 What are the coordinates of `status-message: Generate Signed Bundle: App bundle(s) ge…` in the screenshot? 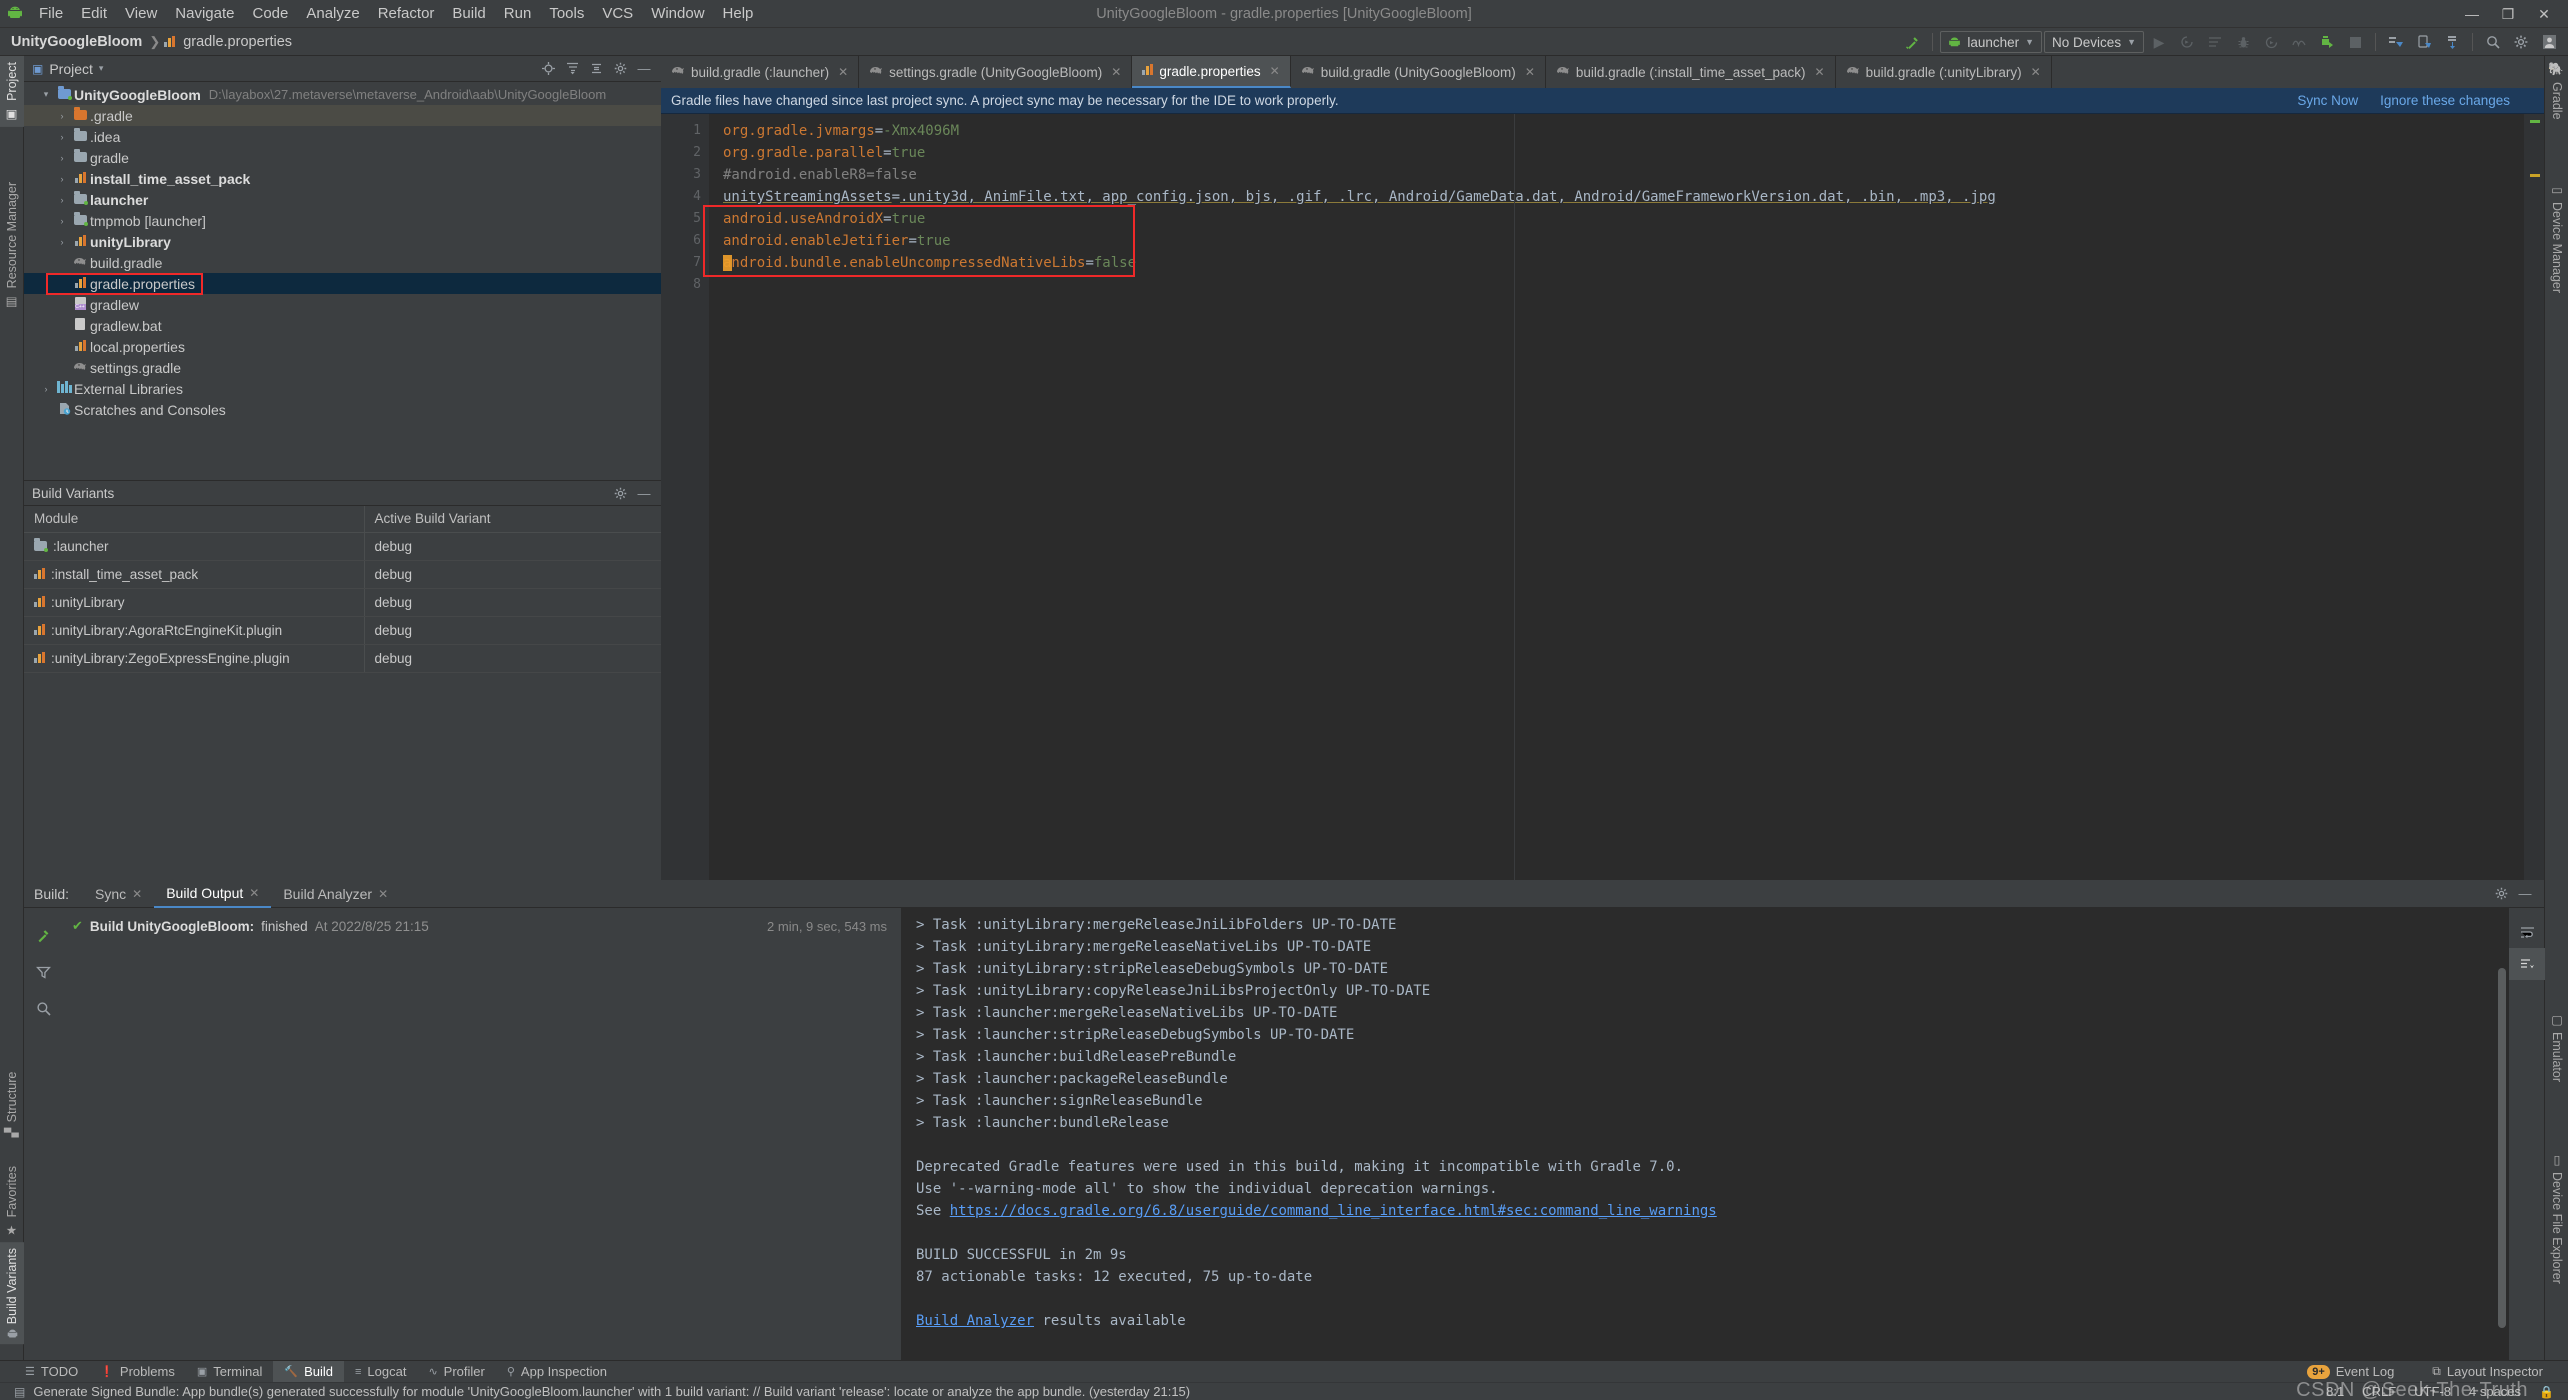 It's located at (611, 1391).